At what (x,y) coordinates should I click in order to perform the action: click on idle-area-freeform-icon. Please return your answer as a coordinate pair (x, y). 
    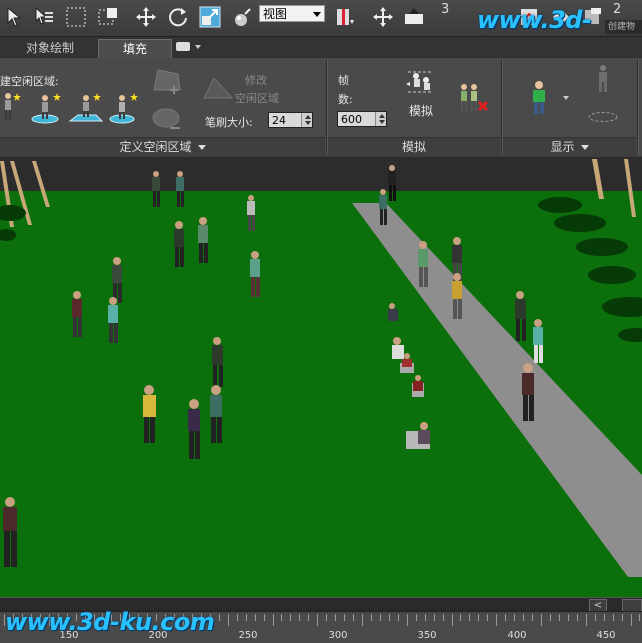
    Looking at the image, I should click on (86, 108).